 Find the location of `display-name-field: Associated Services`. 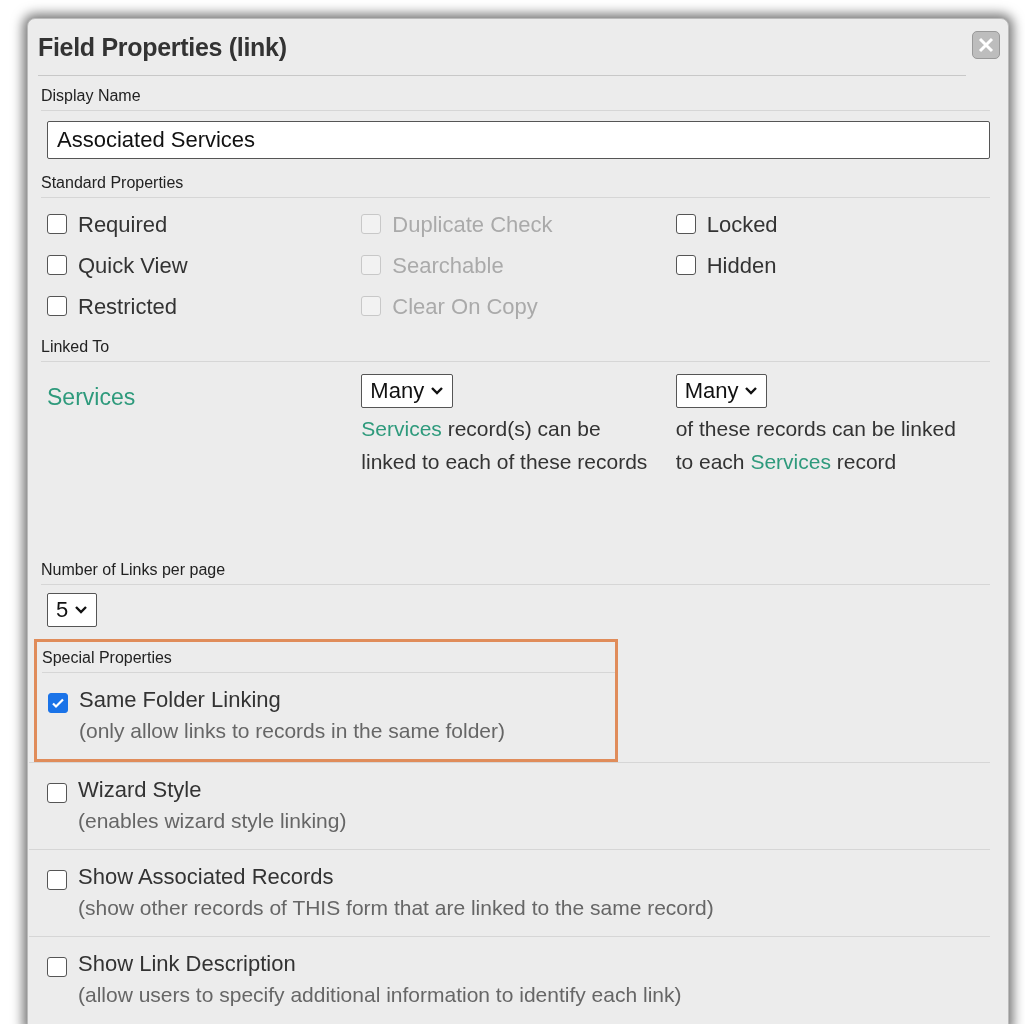

display-name-field: Associated Services is located at coordinates (518, 139).